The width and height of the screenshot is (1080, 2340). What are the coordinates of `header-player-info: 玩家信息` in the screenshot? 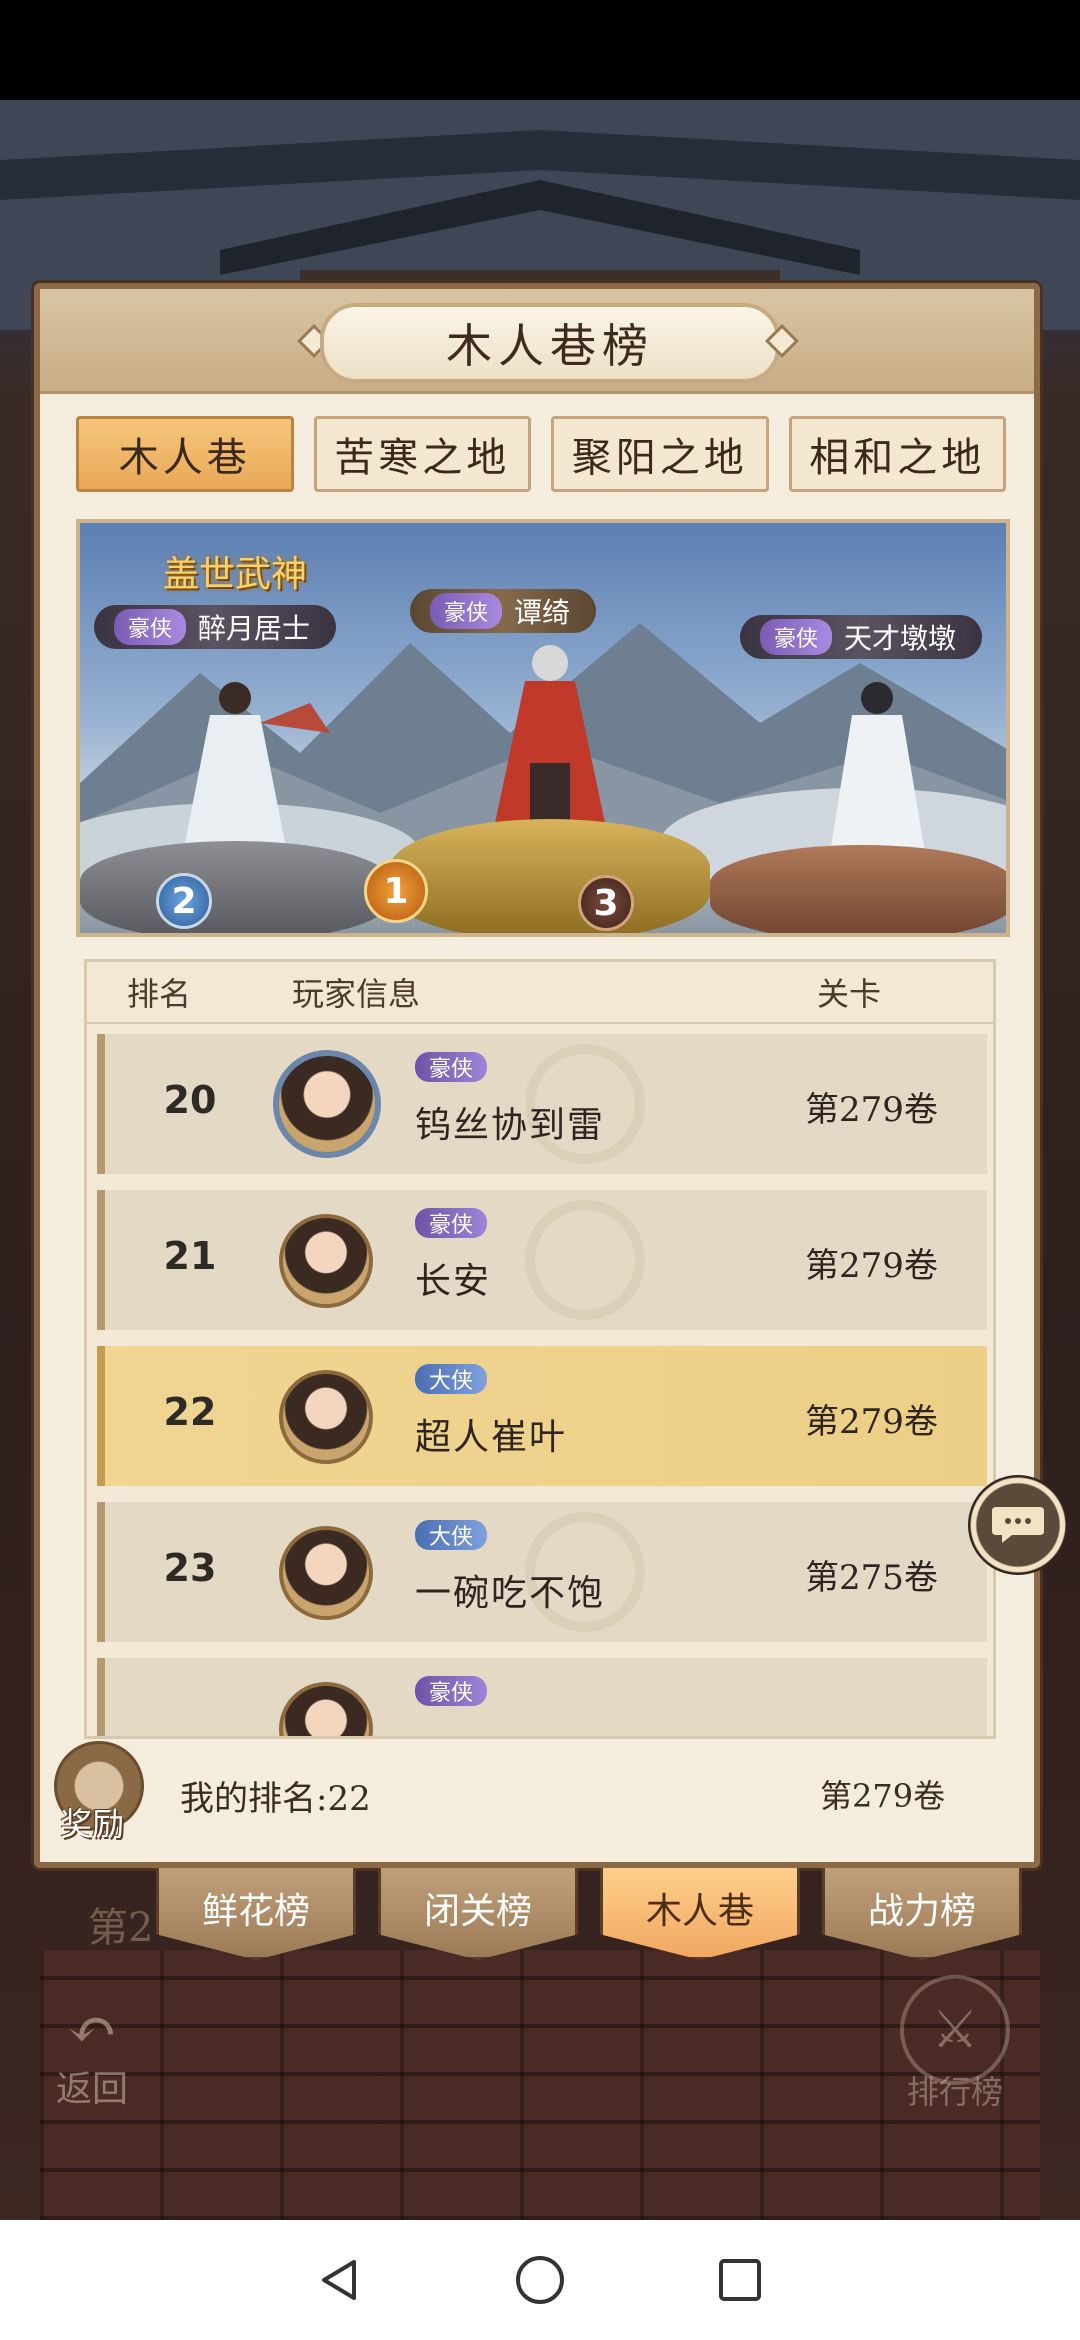 It's located at (356, 994).